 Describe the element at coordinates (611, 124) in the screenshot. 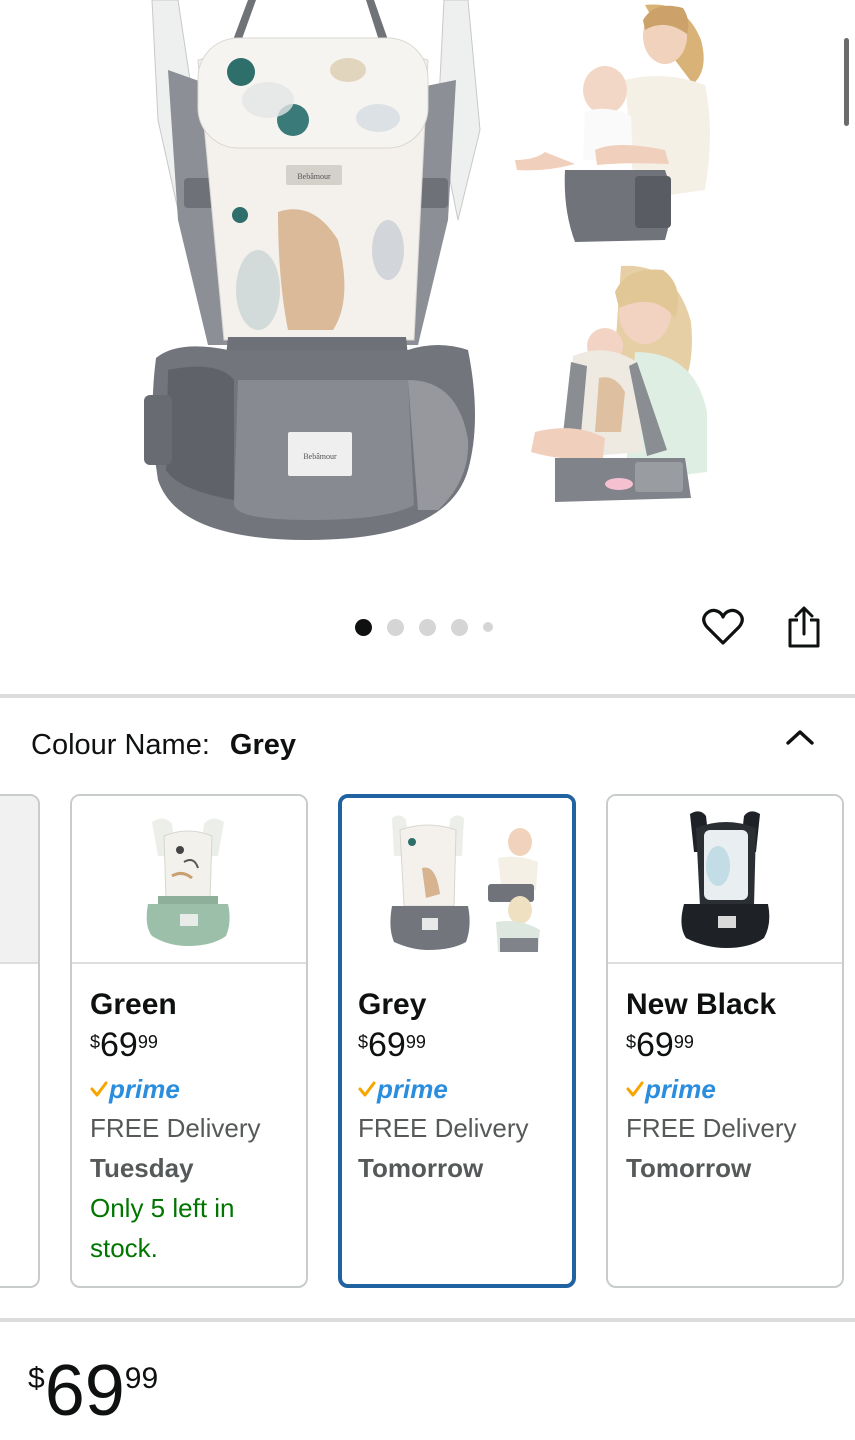

I see `lifestyle-image-hip-seat` at that location.